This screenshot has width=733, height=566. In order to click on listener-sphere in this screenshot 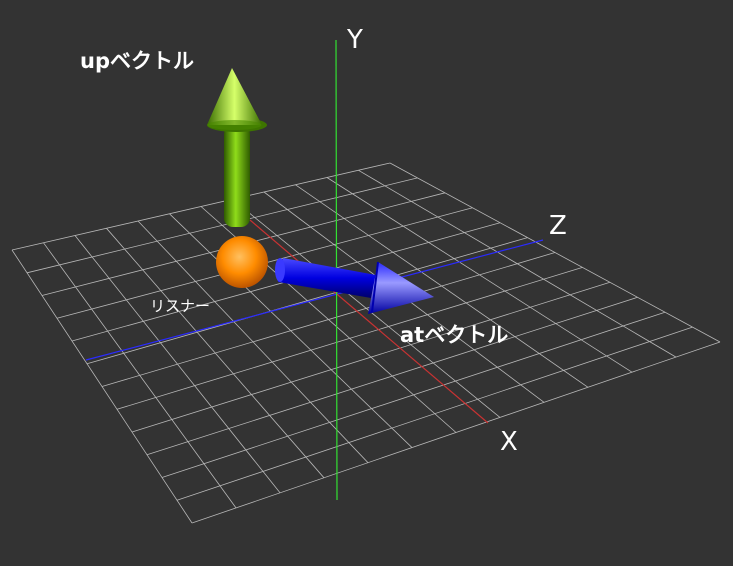, I will do `click(242, 262)`.